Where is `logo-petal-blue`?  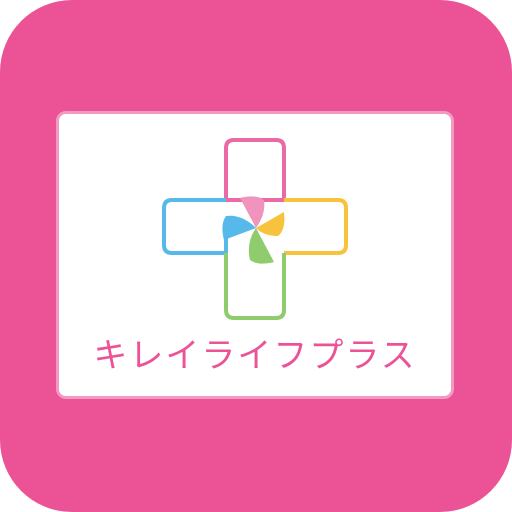 logo-petal-blue is located at coordinates (239, 227).